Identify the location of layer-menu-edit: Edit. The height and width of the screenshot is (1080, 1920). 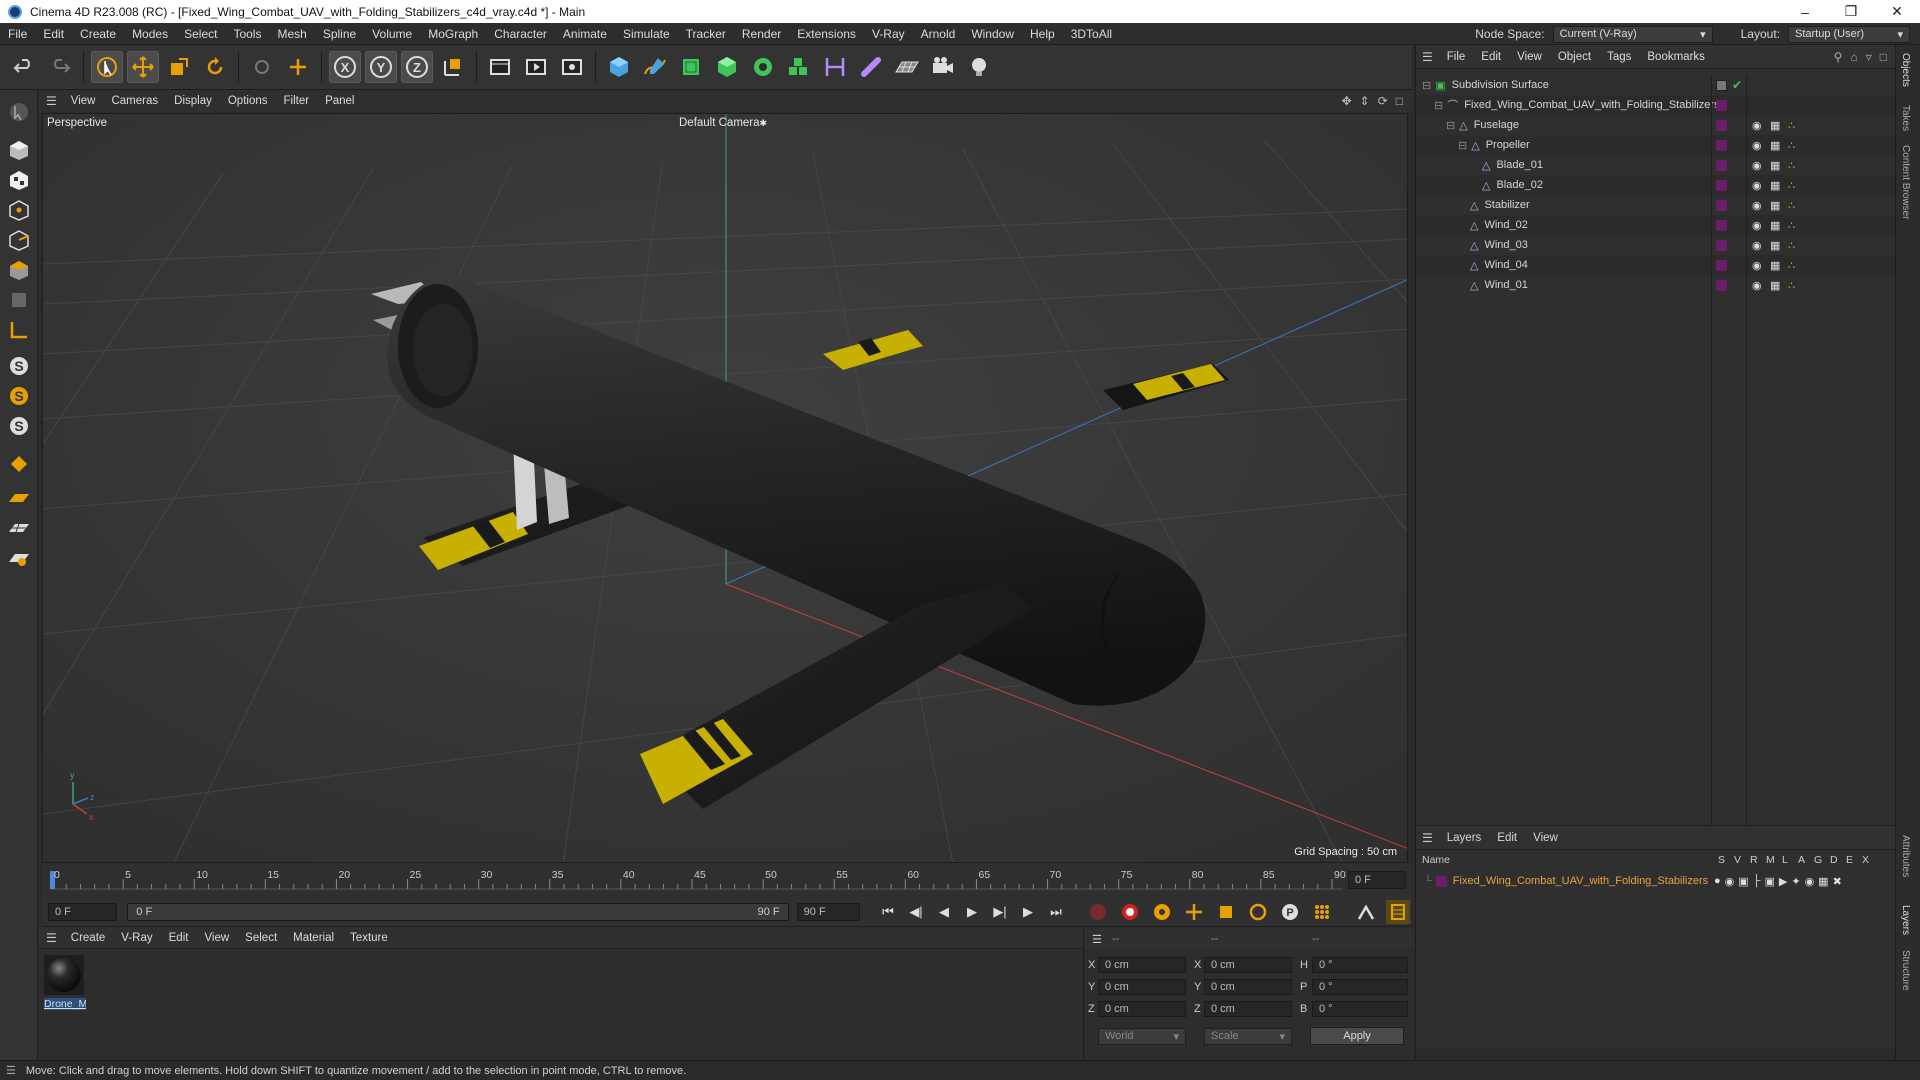
(1507, 838).